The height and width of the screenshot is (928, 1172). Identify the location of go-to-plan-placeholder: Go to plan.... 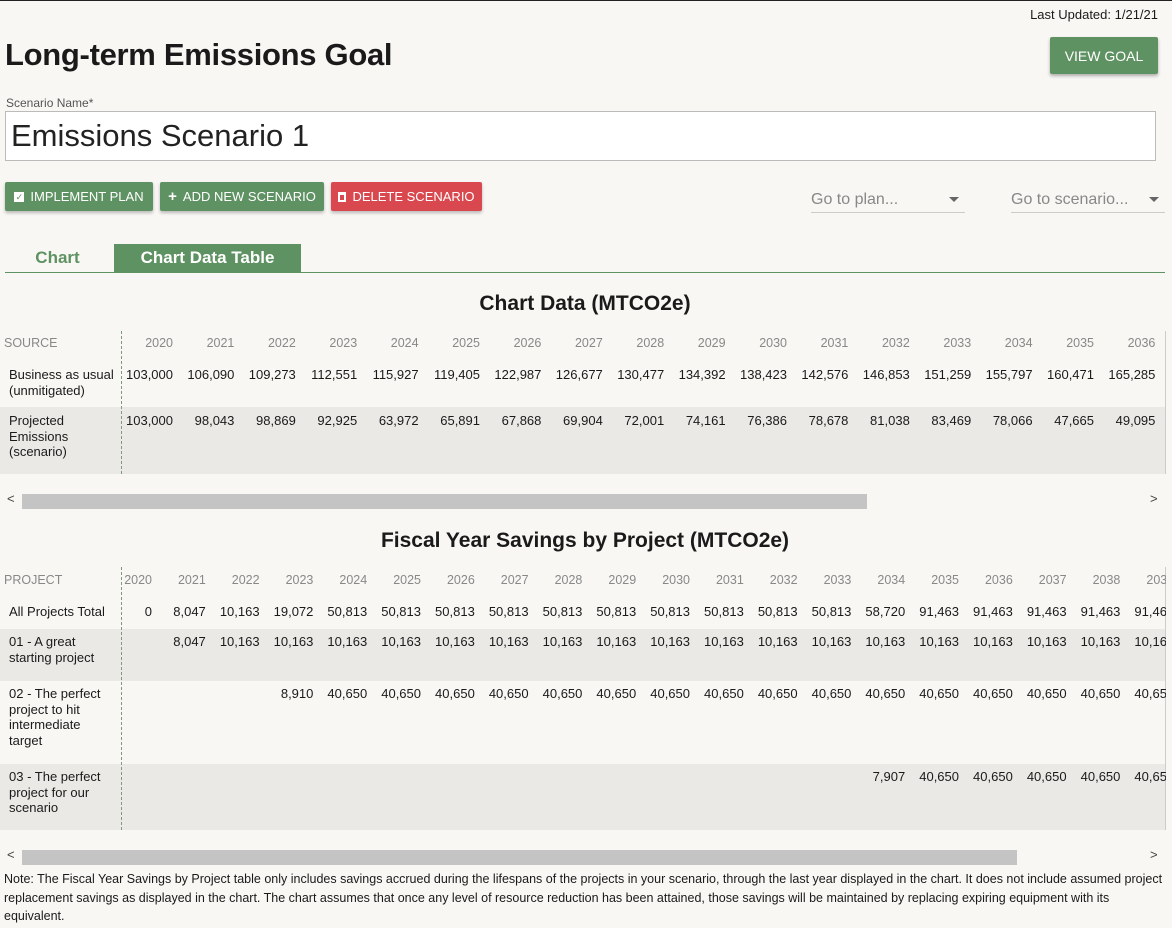
(855, 199).